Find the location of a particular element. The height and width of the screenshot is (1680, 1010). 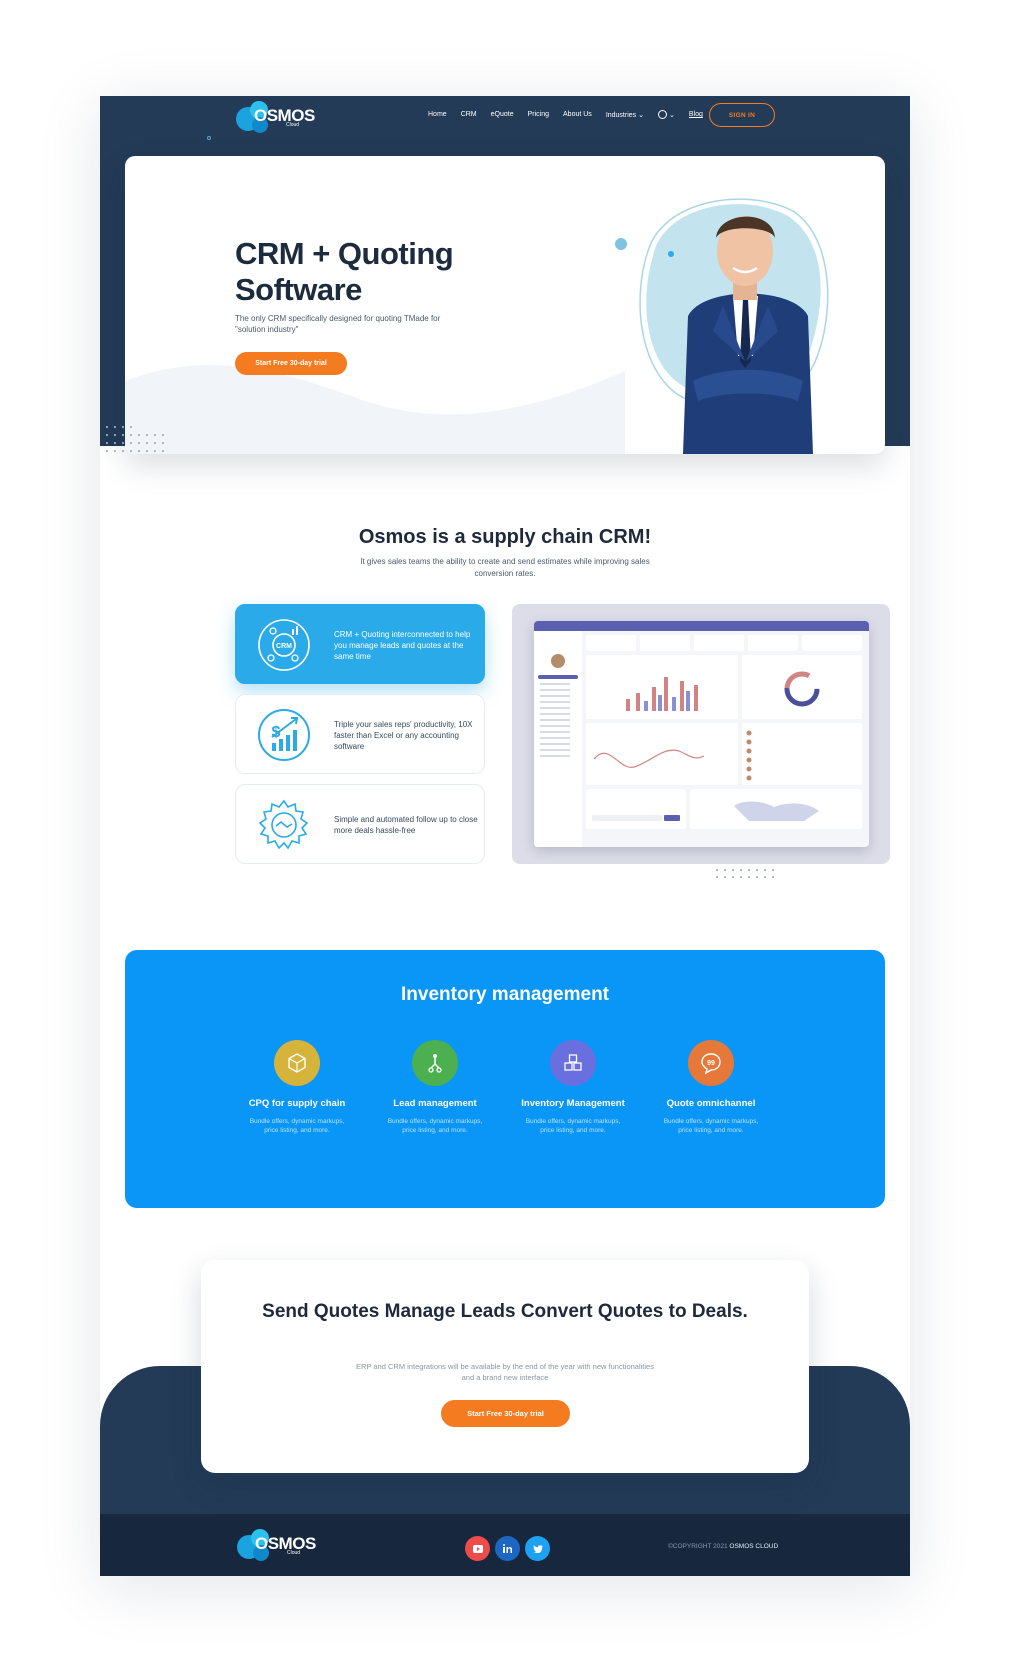

decor-dot is located at coordinates (209, 138).